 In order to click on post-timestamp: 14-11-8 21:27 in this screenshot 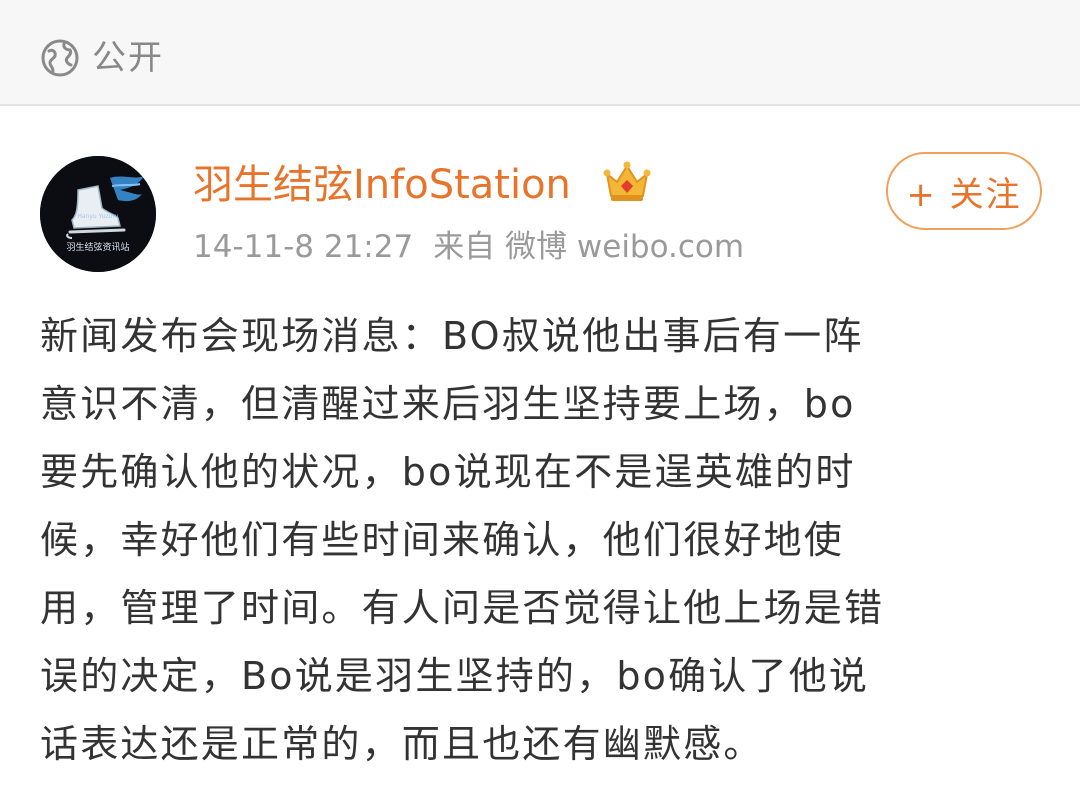, I will do `click(303, 247)`.